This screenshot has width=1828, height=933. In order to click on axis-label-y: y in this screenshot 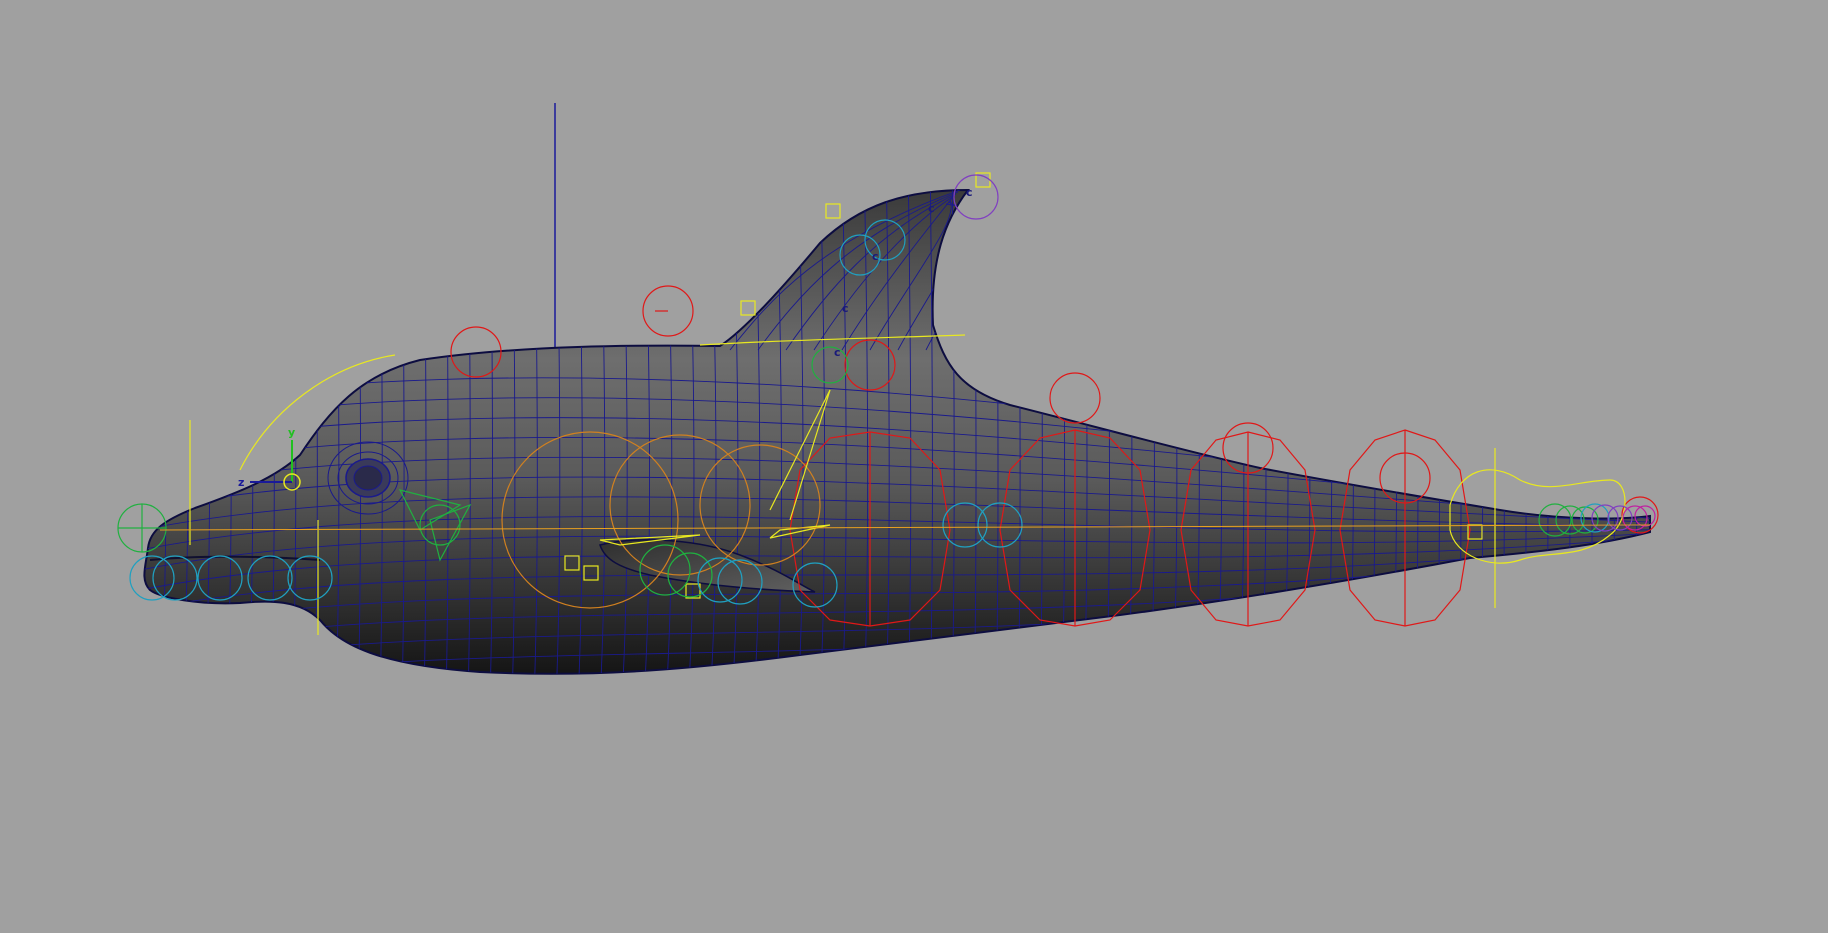, I will do `click(291, 432)`.